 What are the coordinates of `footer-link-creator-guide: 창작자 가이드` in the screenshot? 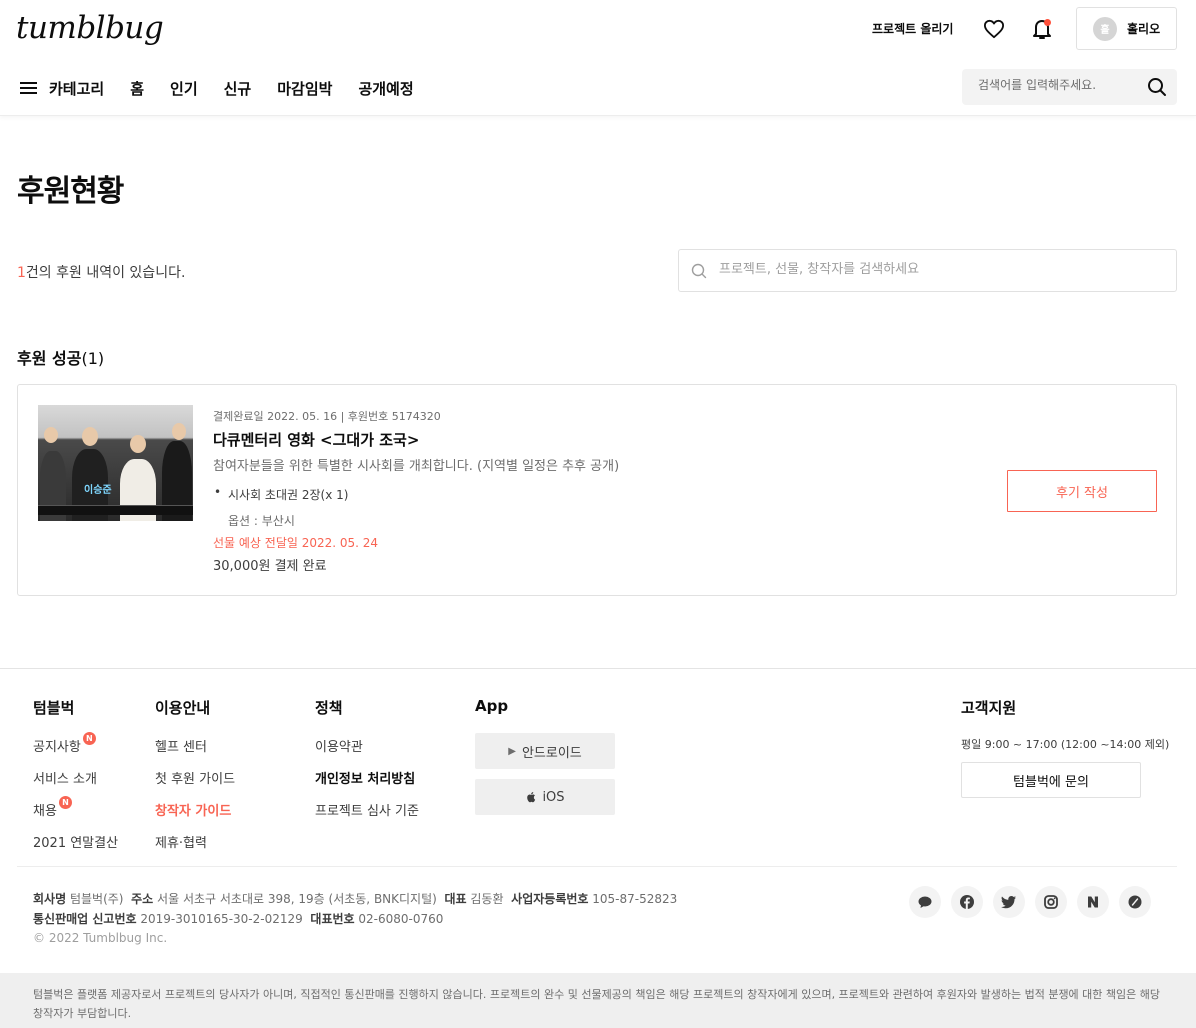 It's located at (195, 816).